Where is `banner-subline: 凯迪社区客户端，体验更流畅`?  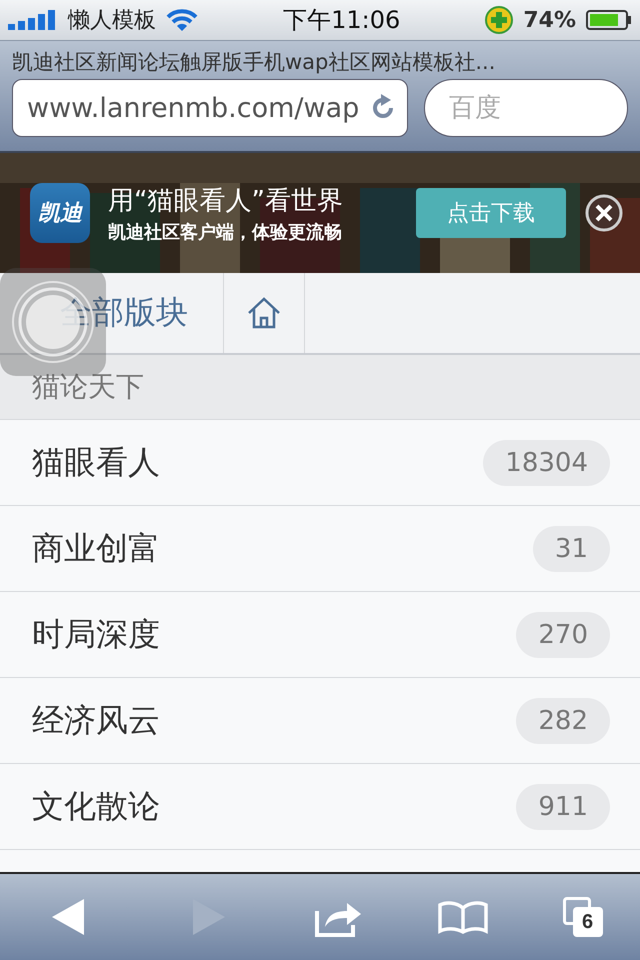 banner-subline: 凯迪社区客户端，体验更流畅 is located at coordinates (225, 232).